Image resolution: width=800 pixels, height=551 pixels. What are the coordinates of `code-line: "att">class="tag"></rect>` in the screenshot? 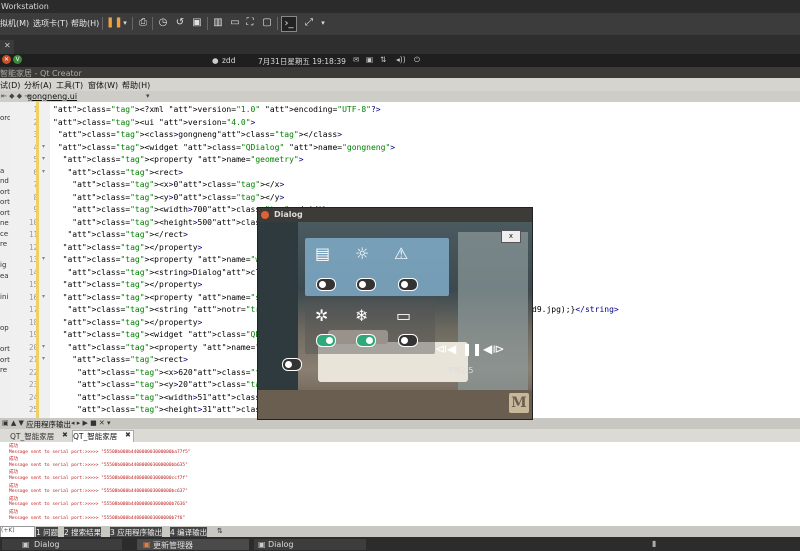 It's located at (120, 236).